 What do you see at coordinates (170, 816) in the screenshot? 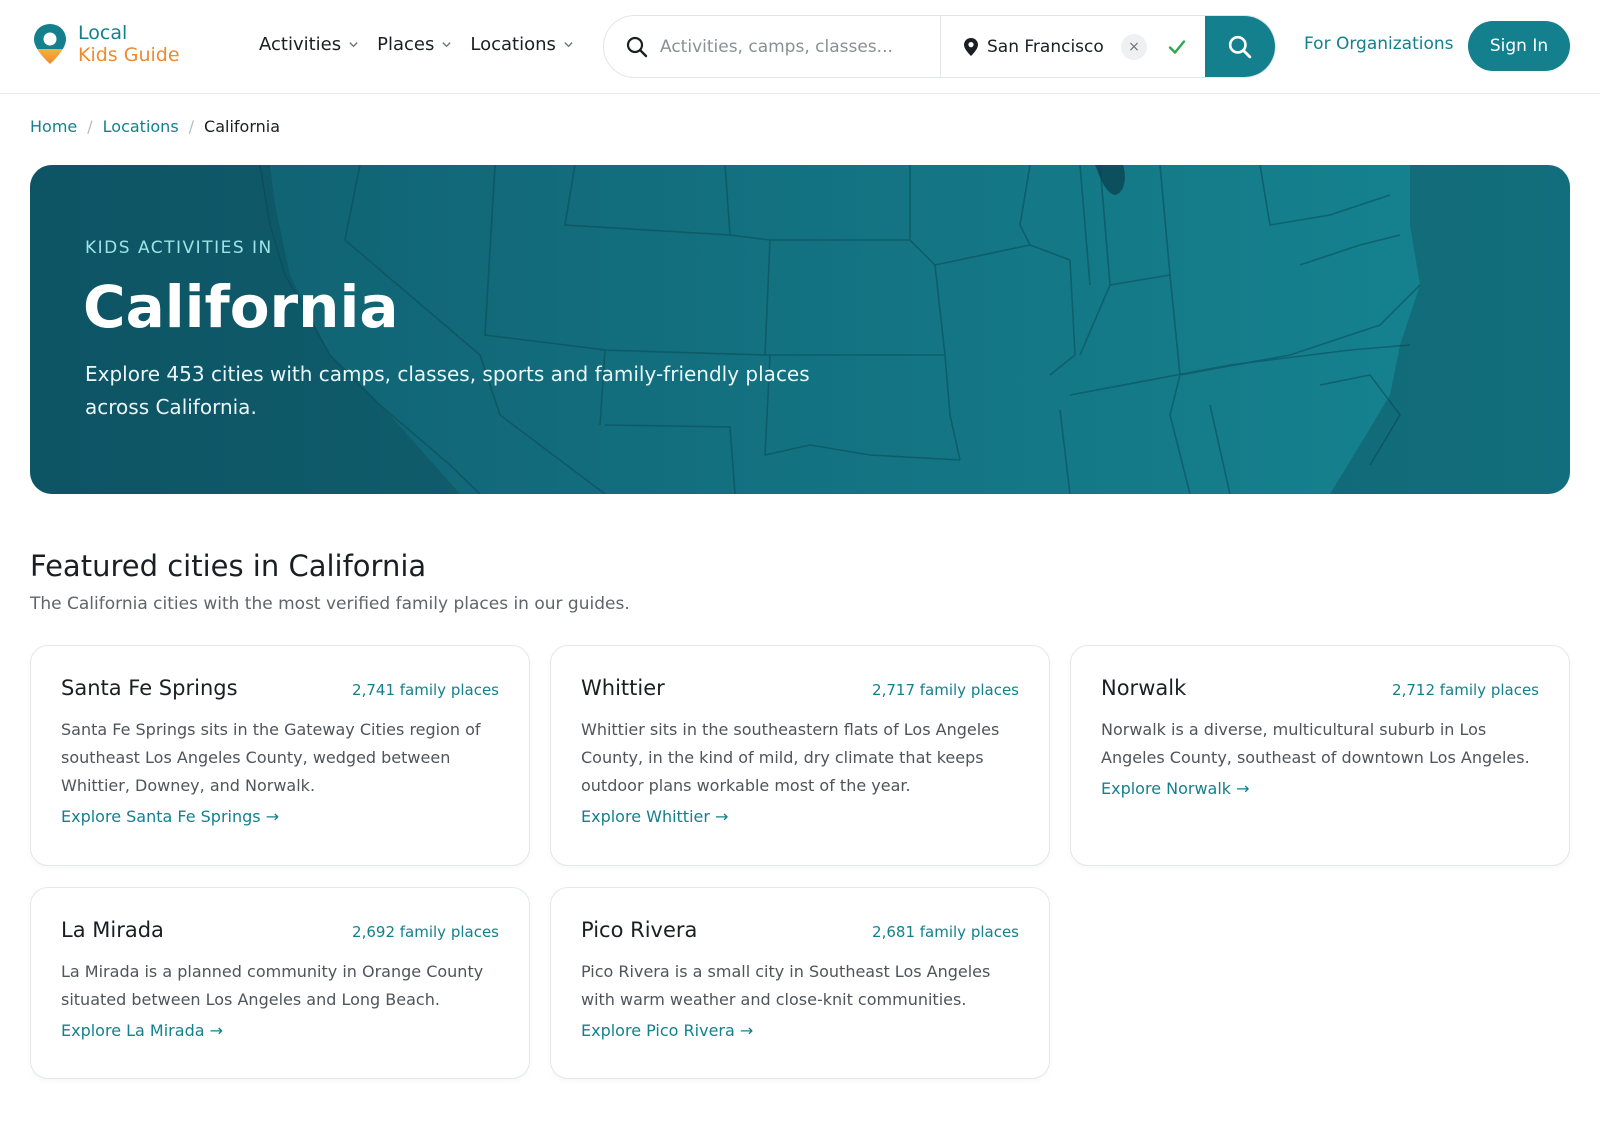
I see `explore-city-link: Explore Santa Fe Springs →` at bounding box center [170, 816].